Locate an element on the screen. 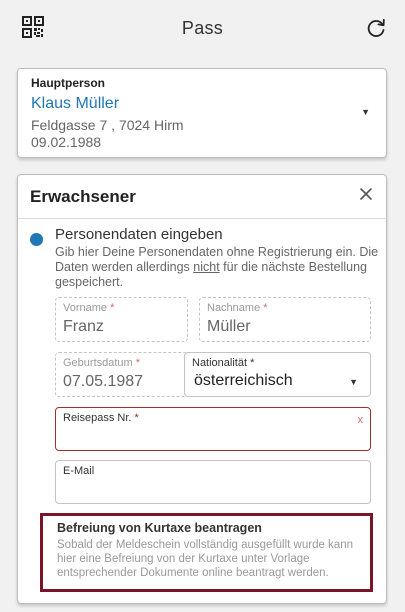  close-icon is located at coordinates (366, 194).